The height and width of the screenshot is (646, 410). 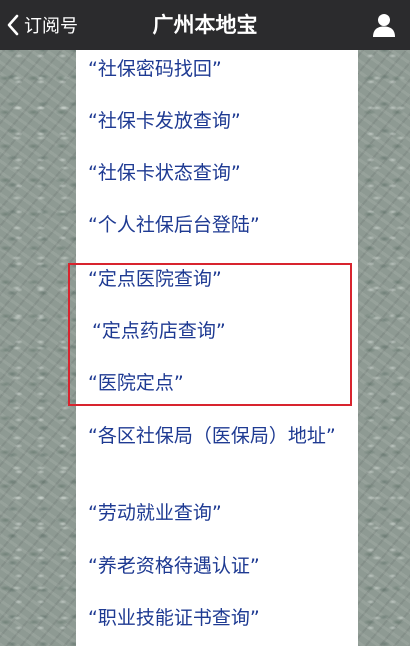 What do you see at coordinates (155, 513) in the screenshot?
I see `list-item-employment-query: “劳动就业查询”` at bounding box center [155, 513].